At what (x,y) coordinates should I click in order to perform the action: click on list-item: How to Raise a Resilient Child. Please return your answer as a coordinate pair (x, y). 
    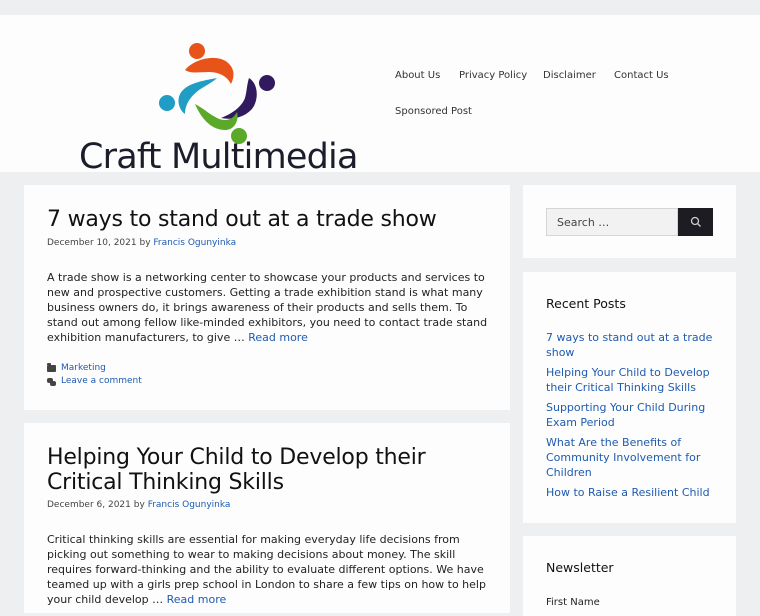
    Looking at the image, I should click on (631, 492).